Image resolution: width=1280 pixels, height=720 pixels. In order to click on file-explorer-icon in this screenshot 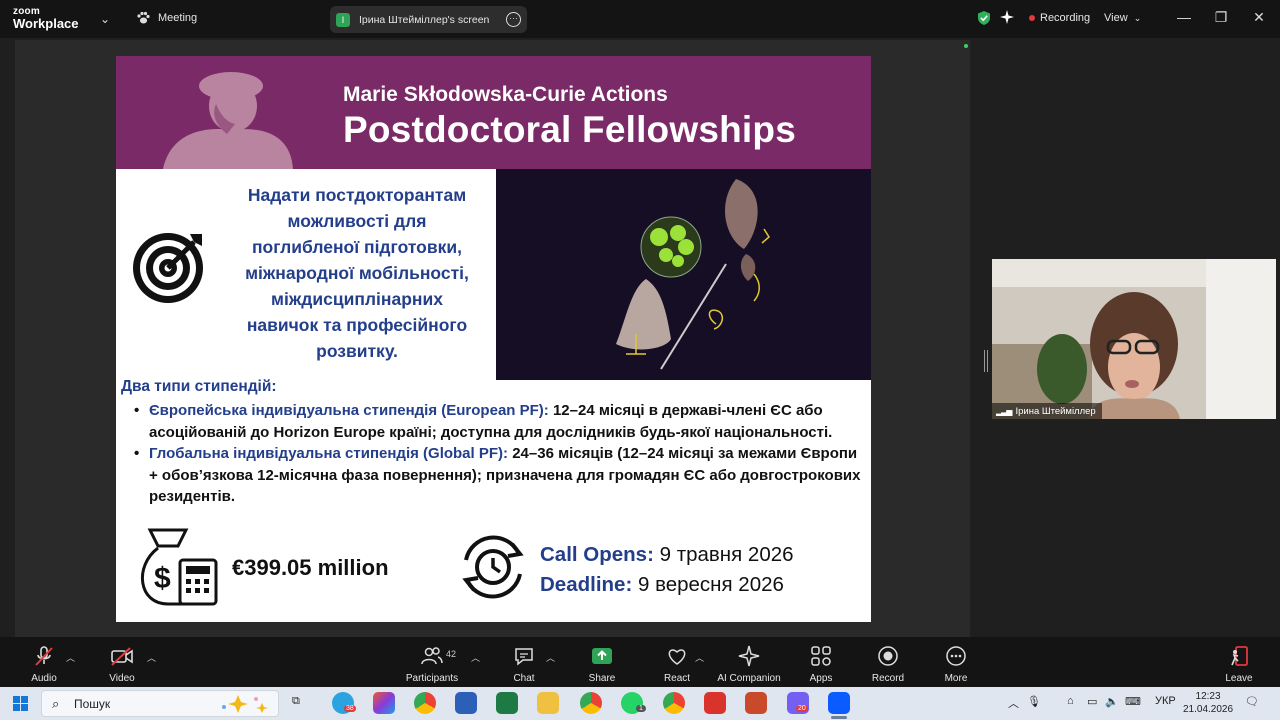, I will do `click(548, 703)`.